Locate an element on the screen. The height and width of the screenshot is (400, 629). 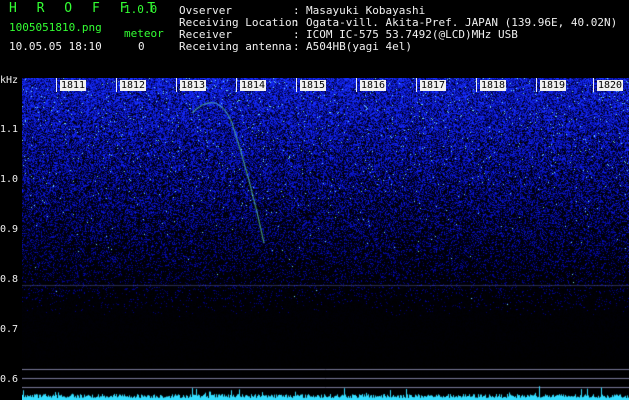
y-tick-label: 1.1 is located at coordinates (9, 129).